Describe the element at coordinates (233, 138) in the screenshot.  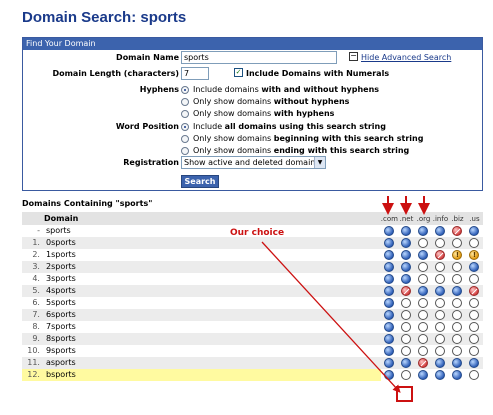
I see `word-position-option-prefix: Only show domains` at that location.